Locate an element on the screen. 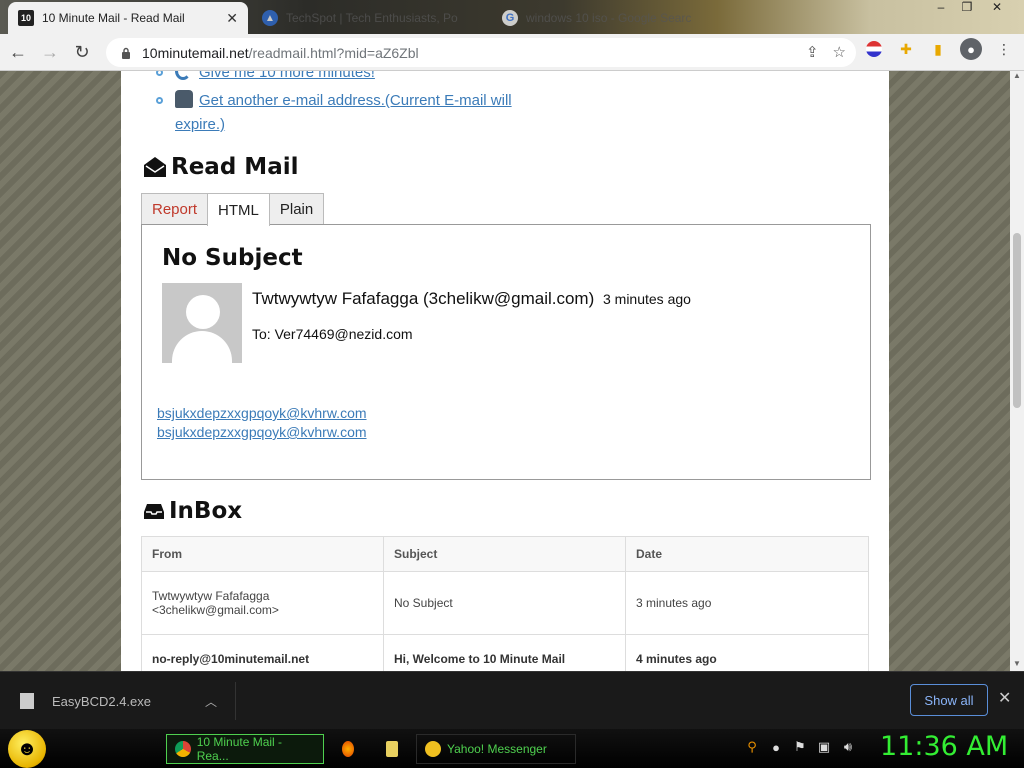 The image size is (1024, 768). vertical-scrollbar: ▲ ▼ is located at coordinates (1017, 371).